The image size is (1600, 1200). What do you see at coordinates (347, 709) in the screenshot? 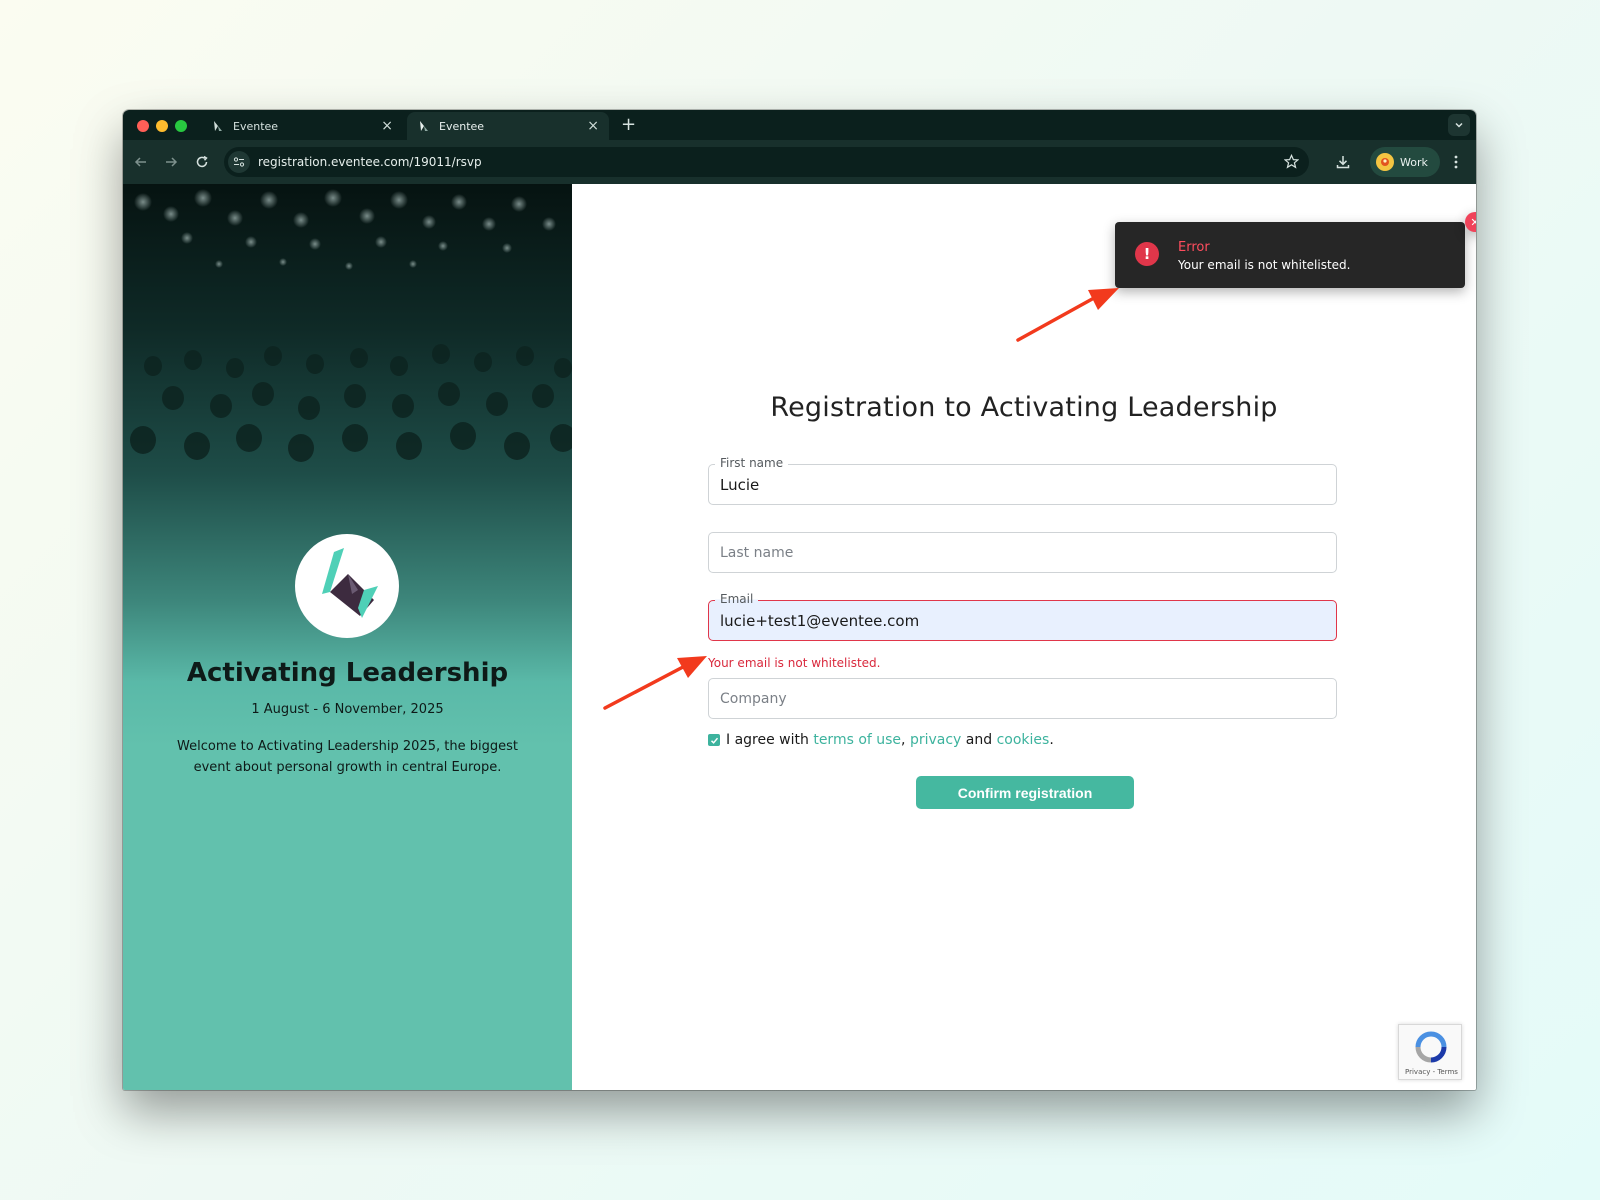
I see `event-dates: 1 August - 6 November, 2025` at bounding box center [347, 709].